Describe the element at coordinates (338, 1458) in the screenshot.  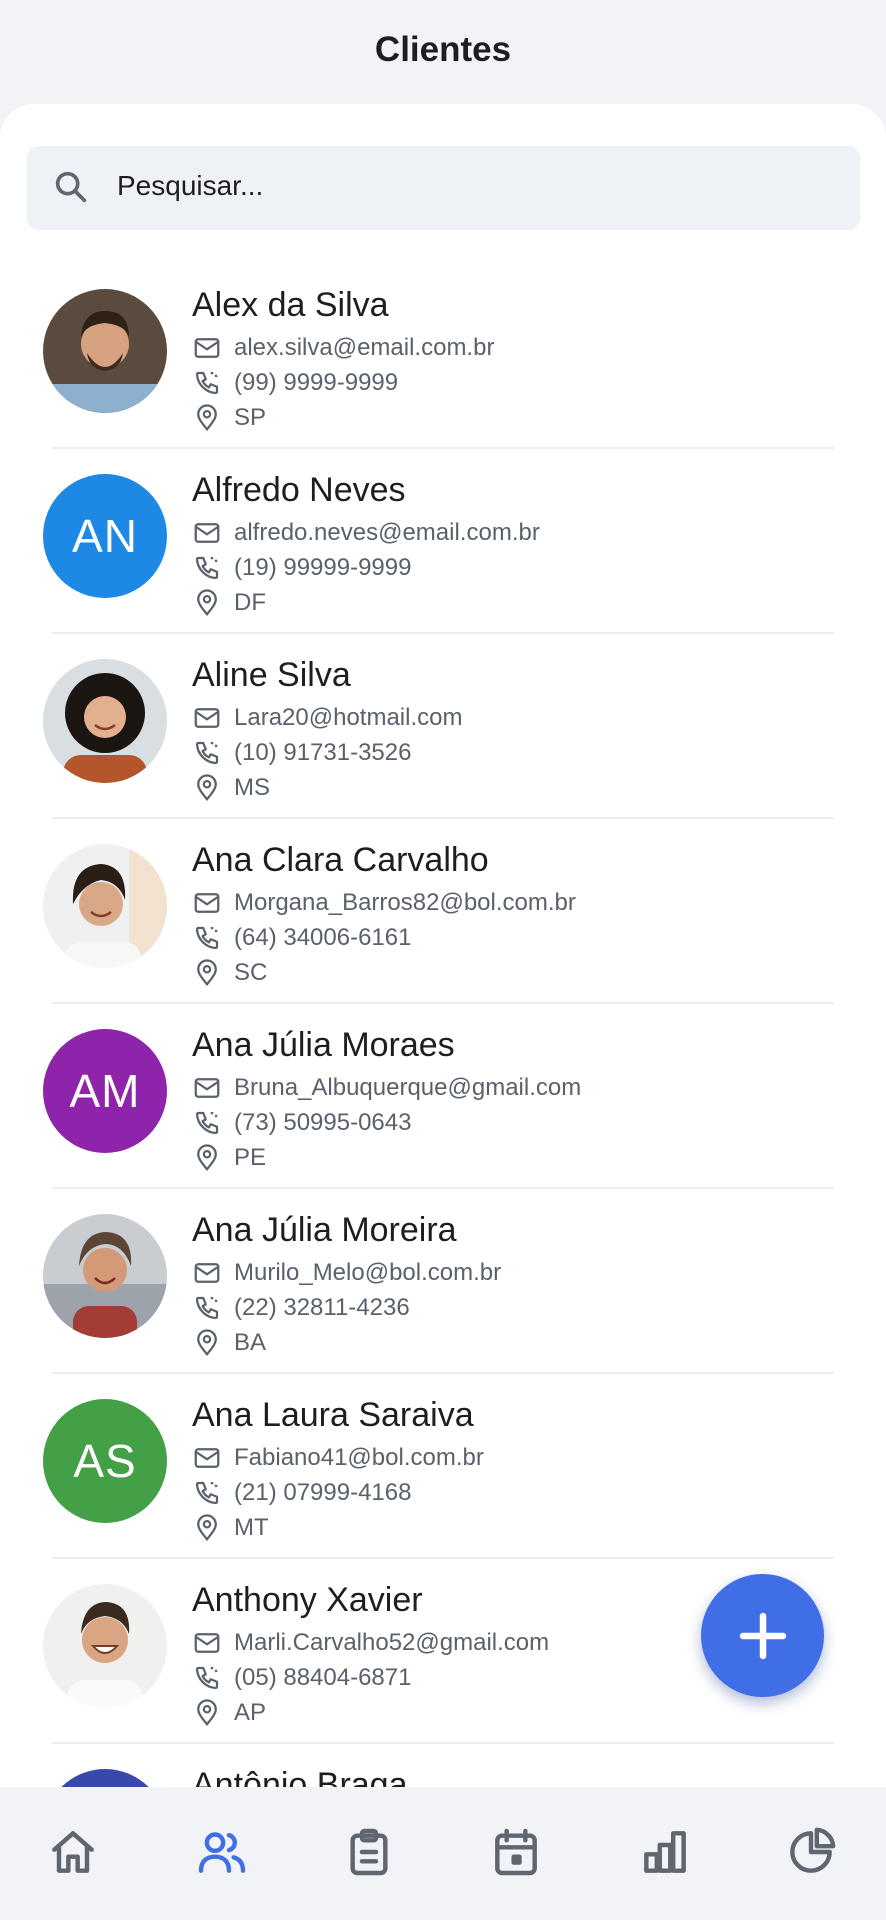
I see `client-email: Fabiano41@bol.com.br` at that location.